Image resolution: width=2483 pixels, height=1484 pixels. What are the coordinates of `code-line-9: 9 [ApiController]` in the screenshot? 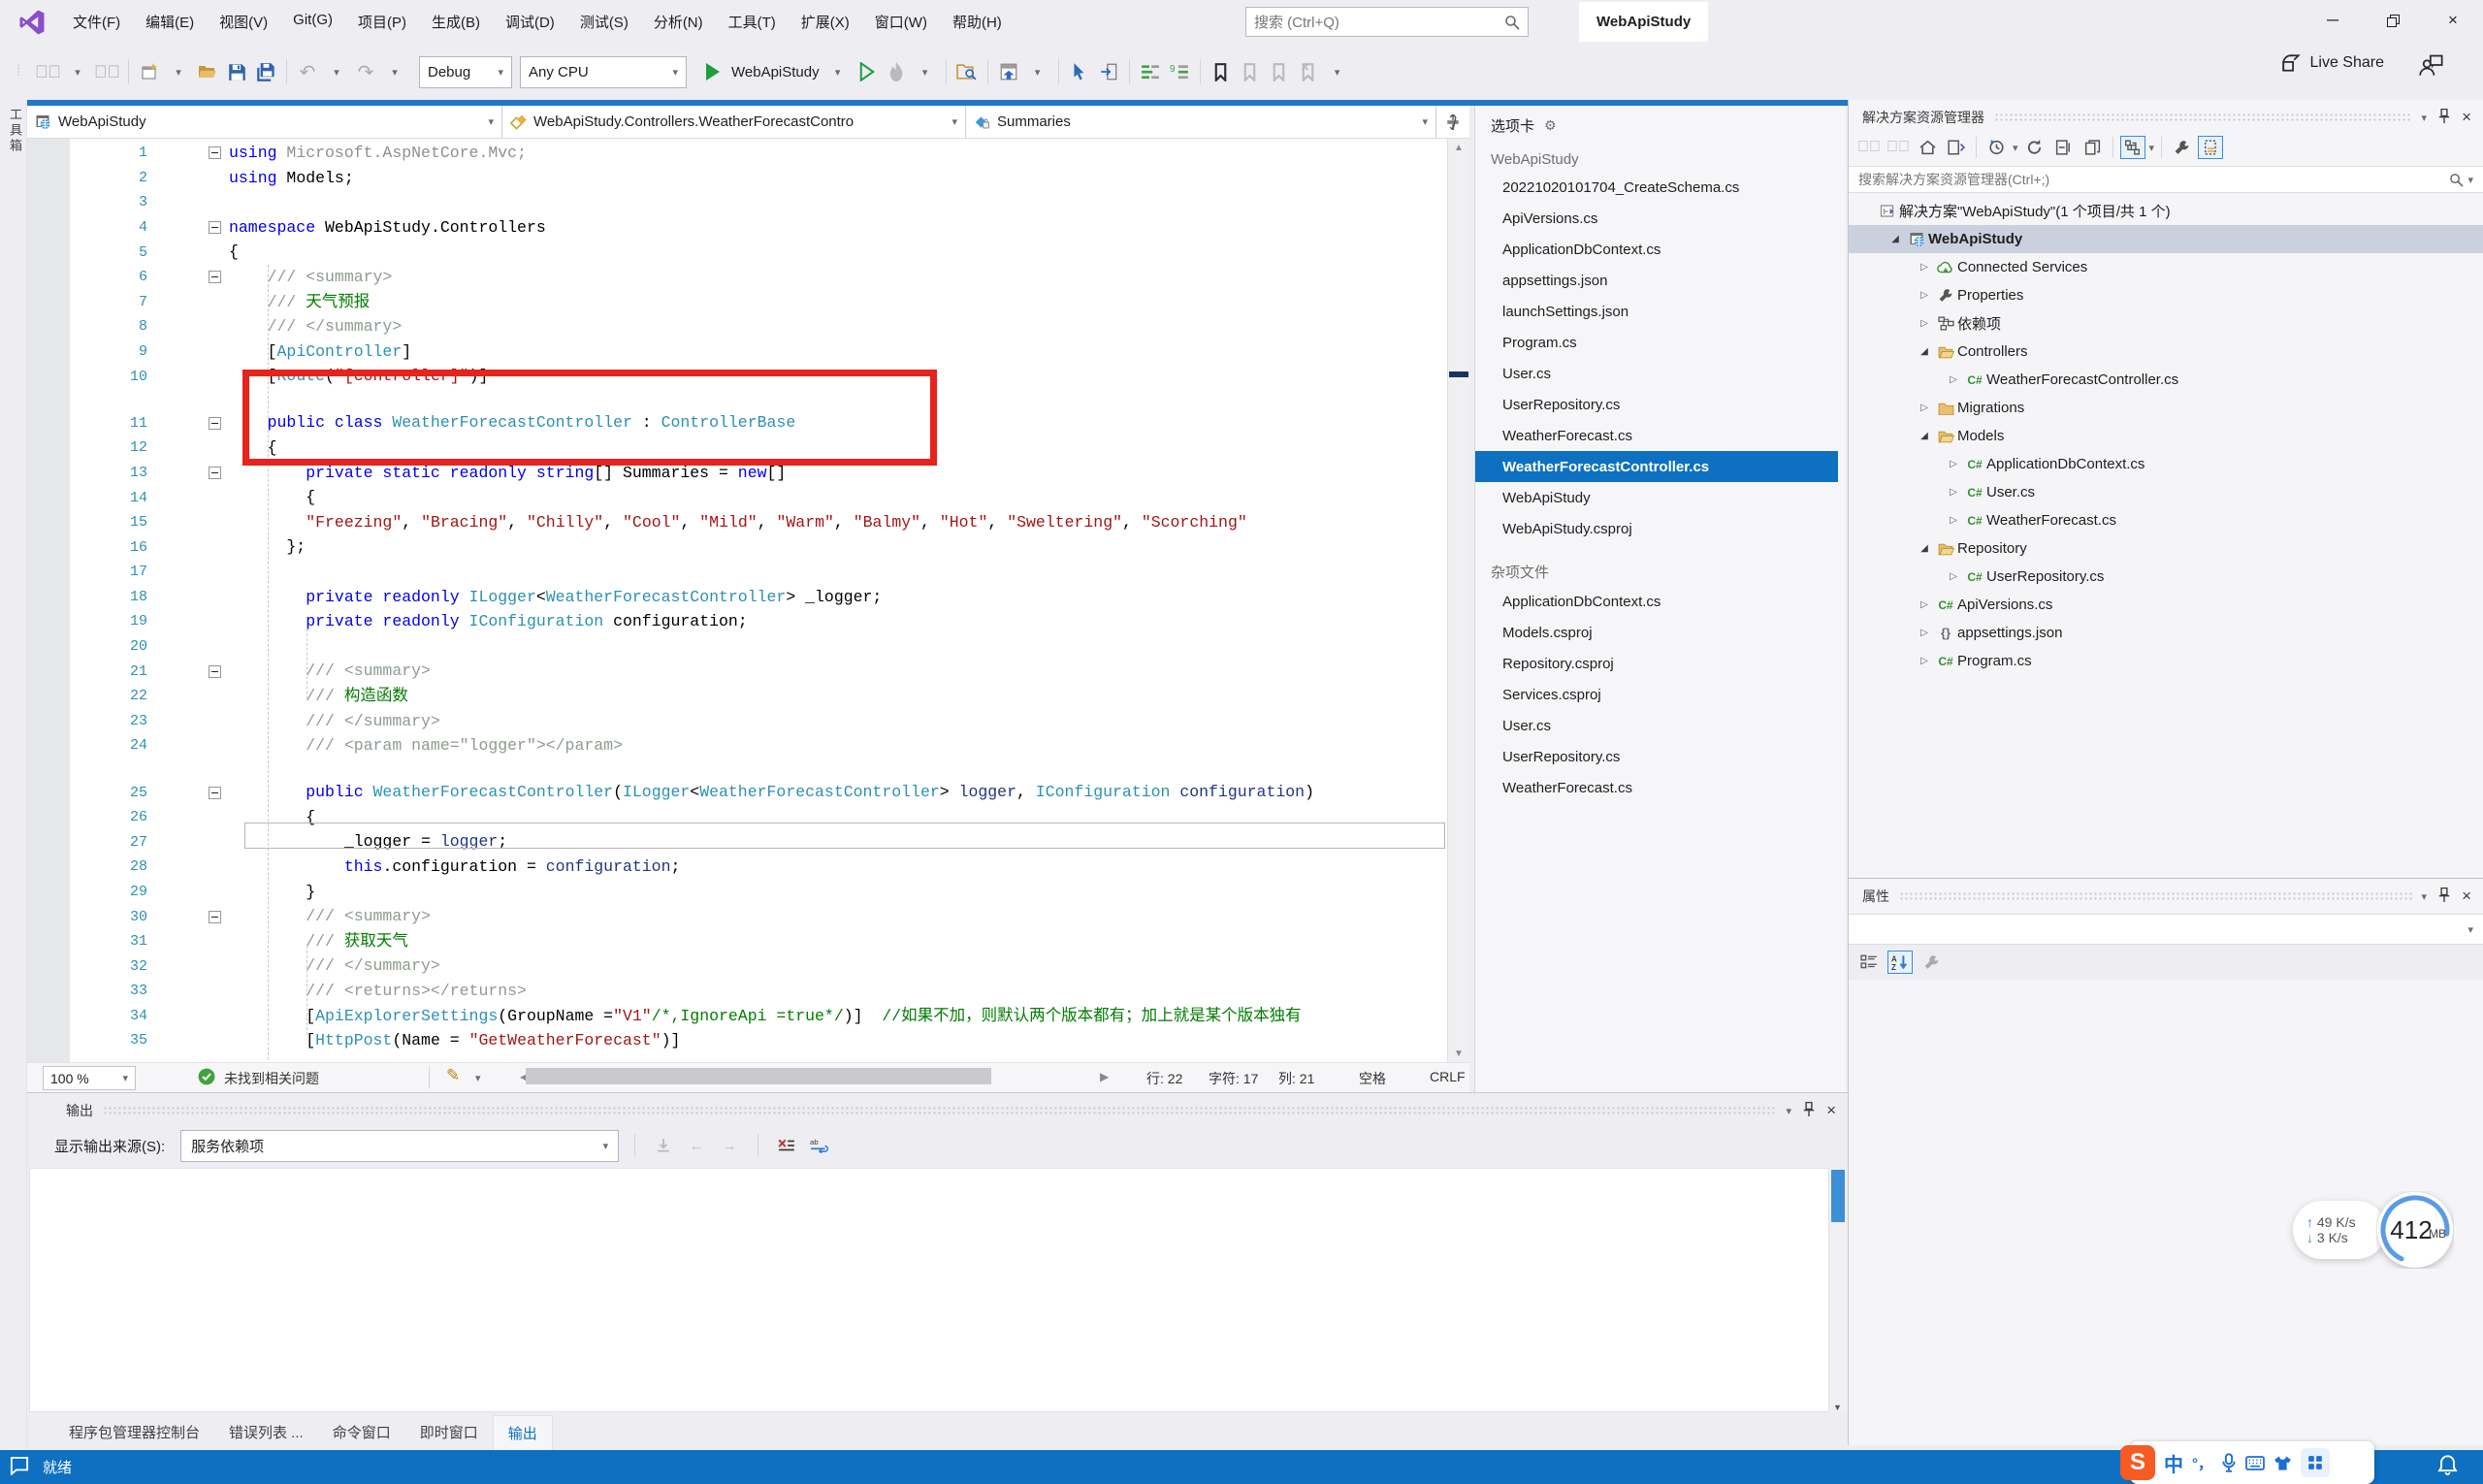 It's located at (737, 352).